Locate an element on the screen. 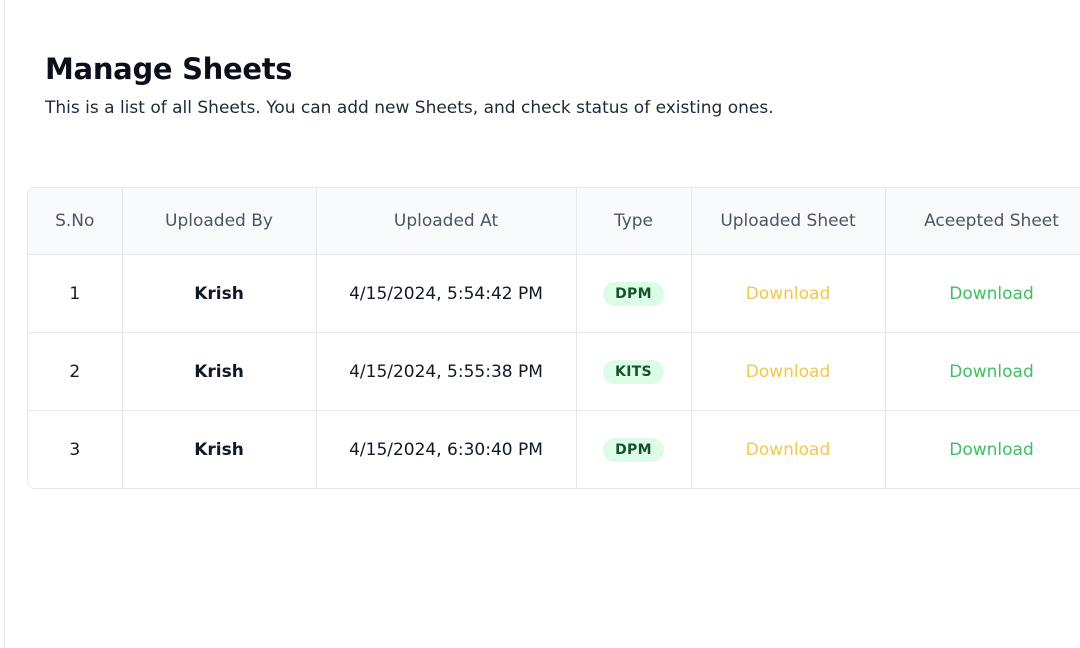  cell-sno: 3 is located at coordinates (75, 449).